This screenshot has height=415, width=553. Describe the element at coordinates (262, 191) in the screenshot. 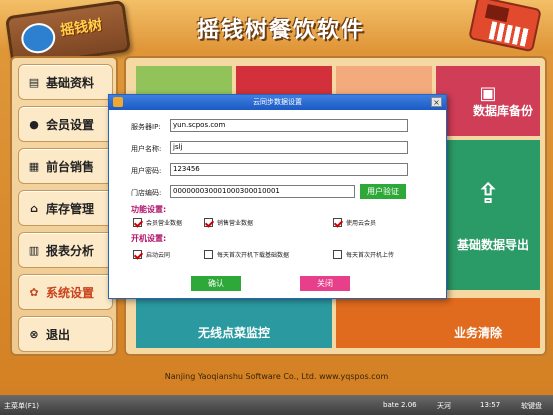

I see `store-code-input: 000000030001000300010001` at that location.